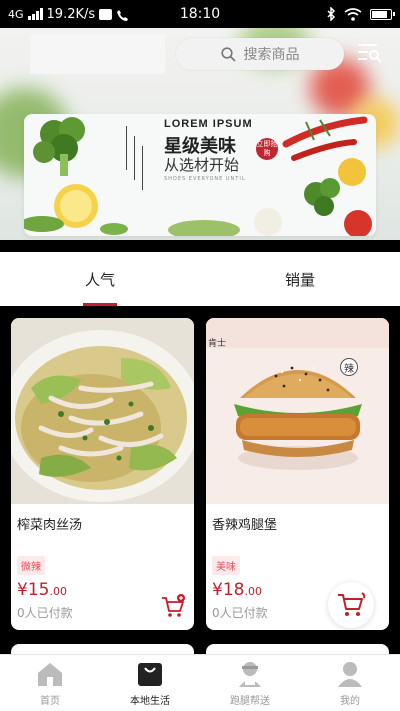 Image resolution: width=400 pixels, height=711 pixels. Describe the element at coordinates (173, 607) in the screenshot. I see `add-to-cart-icon` at that location.